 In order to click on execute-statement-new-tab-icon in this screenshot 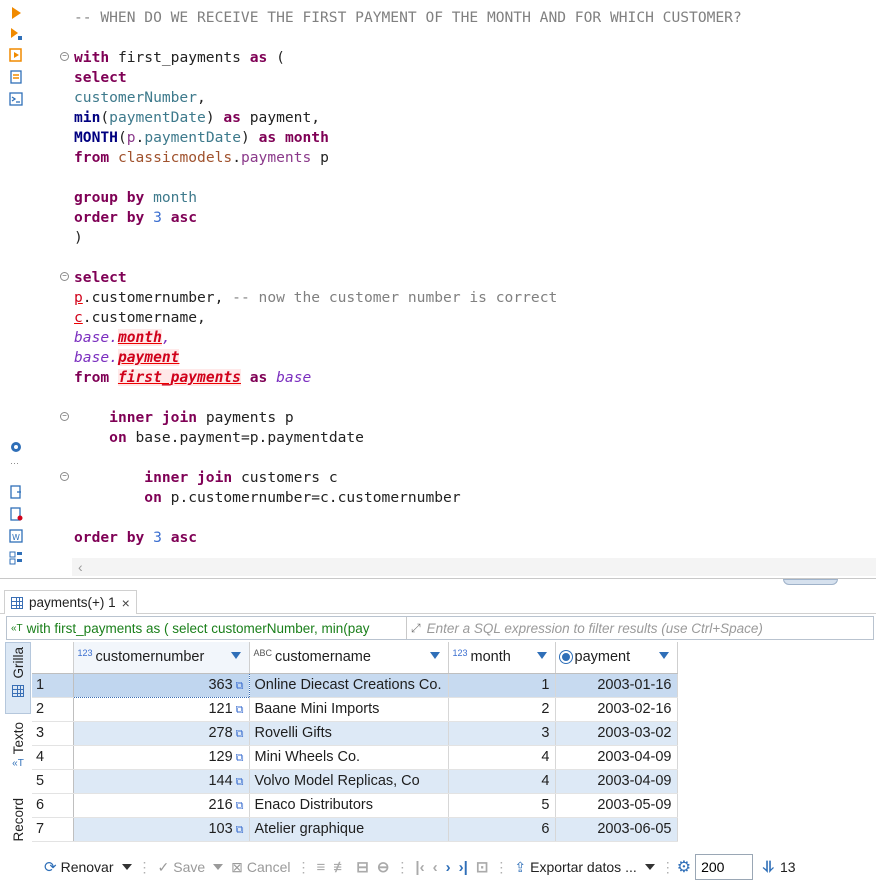, I will do `click(16, 34)`.